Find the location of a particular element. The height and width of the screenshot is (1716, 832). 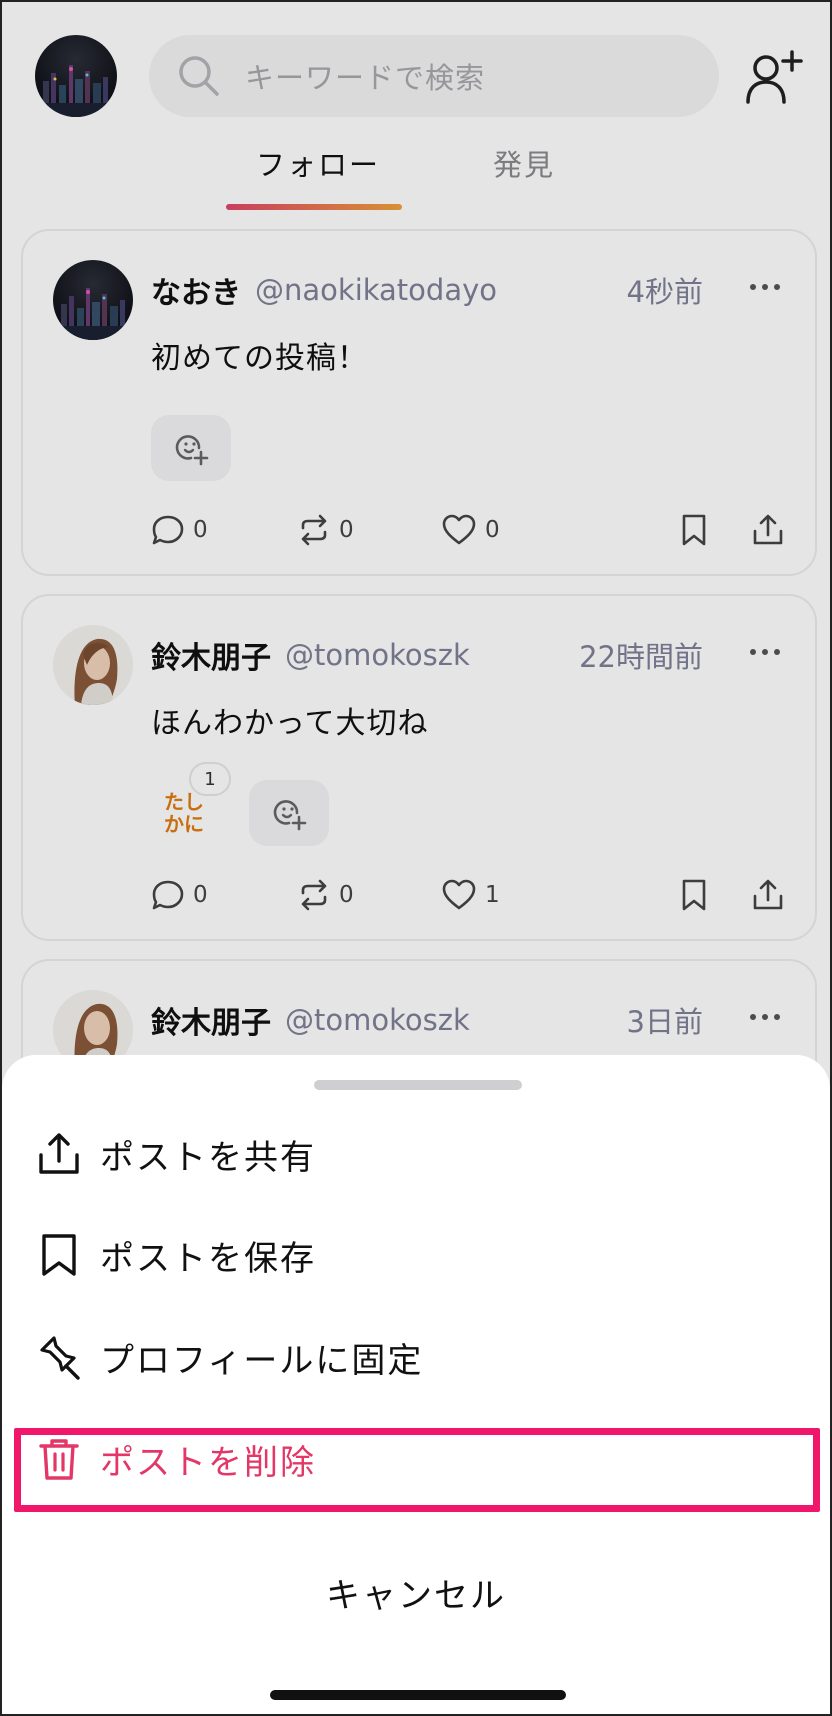

pin-to-profile-option: プロフィールに固定 is located at coordinates (416, 1357).